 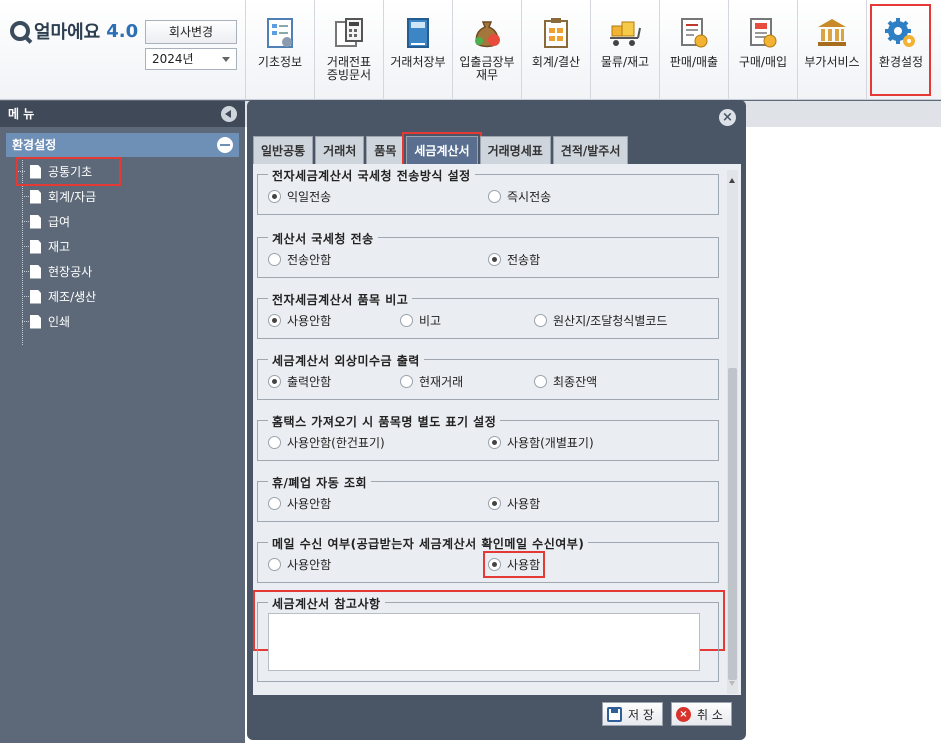 What do you see at coordinates (600, 320) in the screenshot?
I see `radio-origin-code: 원산지/조달청식별코드` at bounding box center [600, 320].